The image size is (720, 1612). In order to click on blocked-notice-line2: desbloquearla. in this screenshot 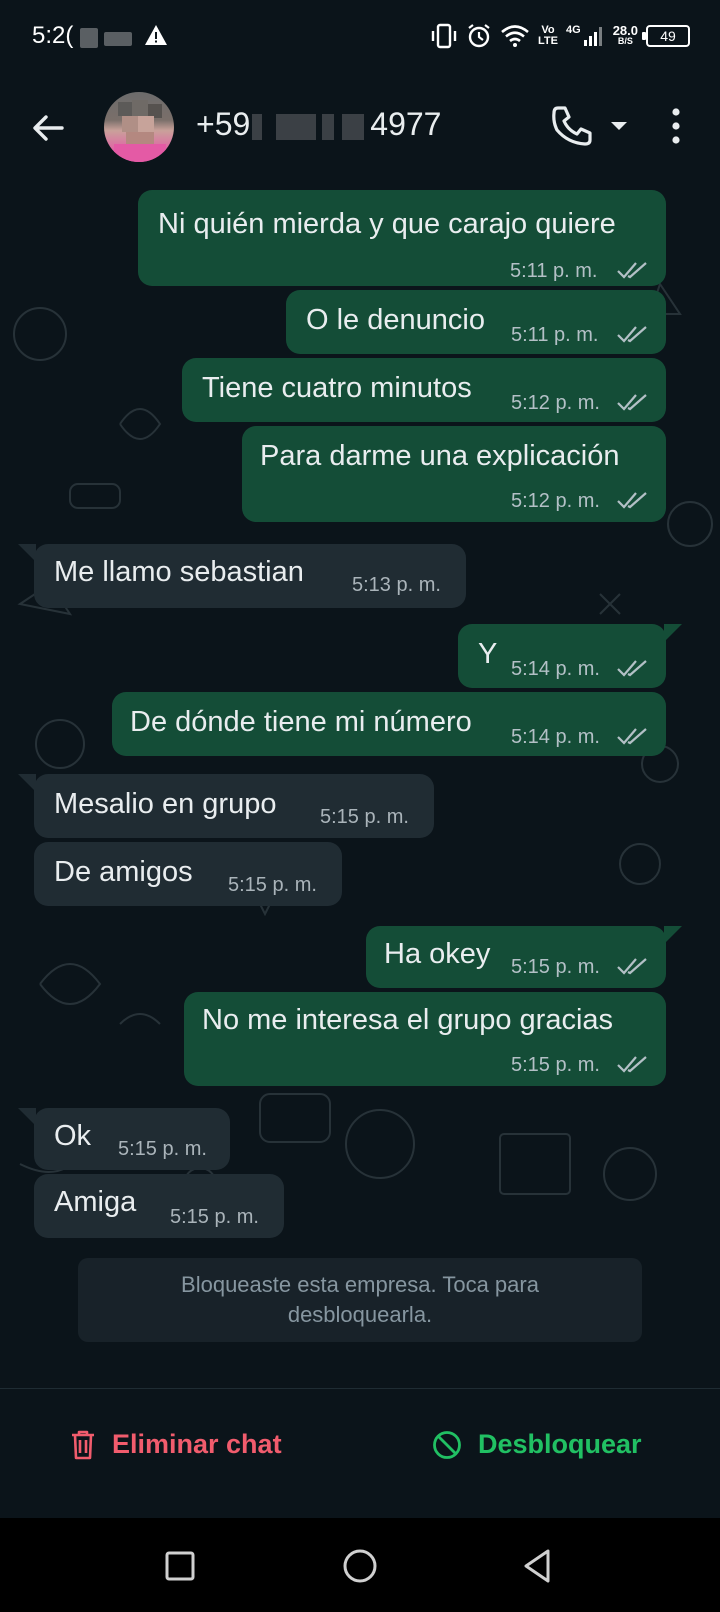, I will do `click(360, 1314)`.